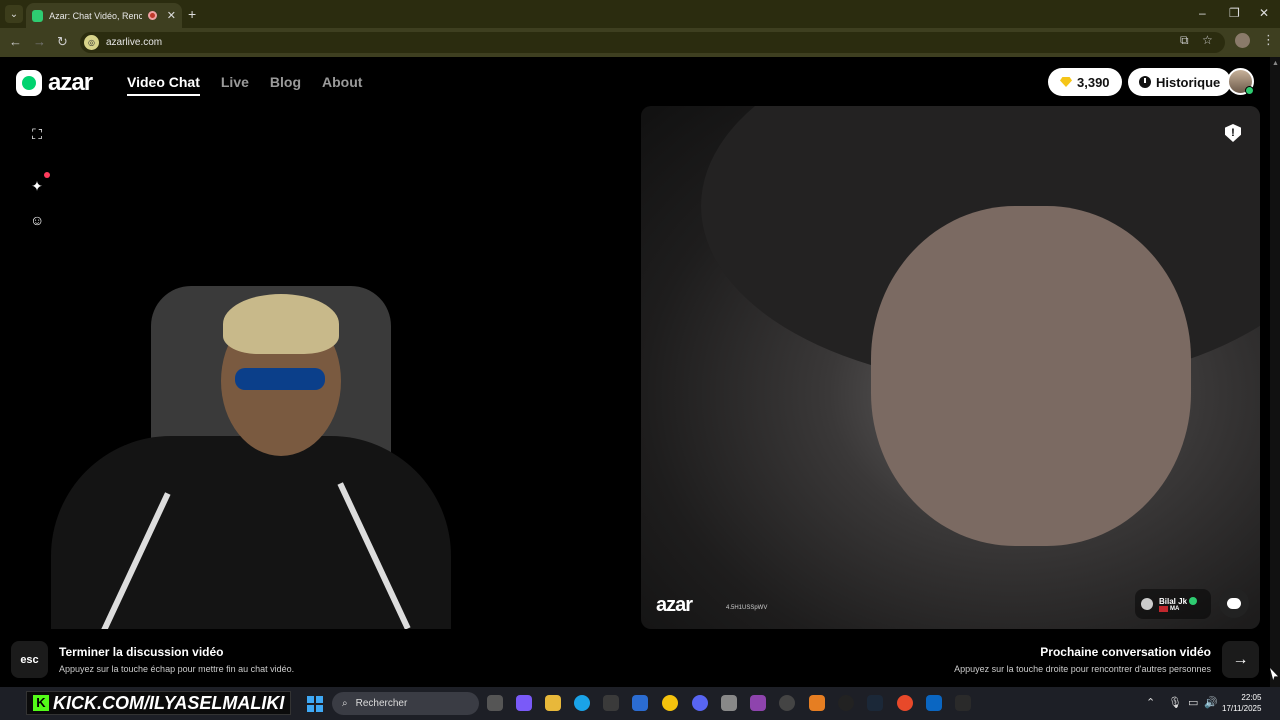  I want to click on browser-menu-icon: ⋮, so click(1268, 40).